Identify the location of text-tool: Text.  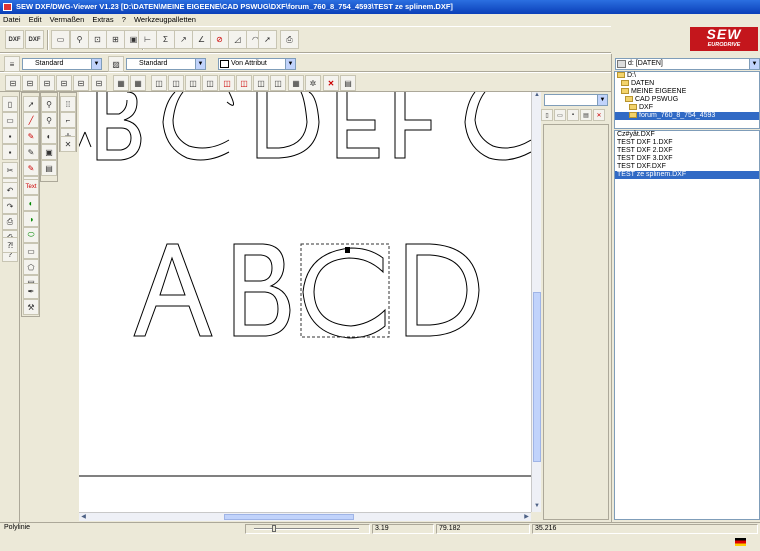
(31, 187).